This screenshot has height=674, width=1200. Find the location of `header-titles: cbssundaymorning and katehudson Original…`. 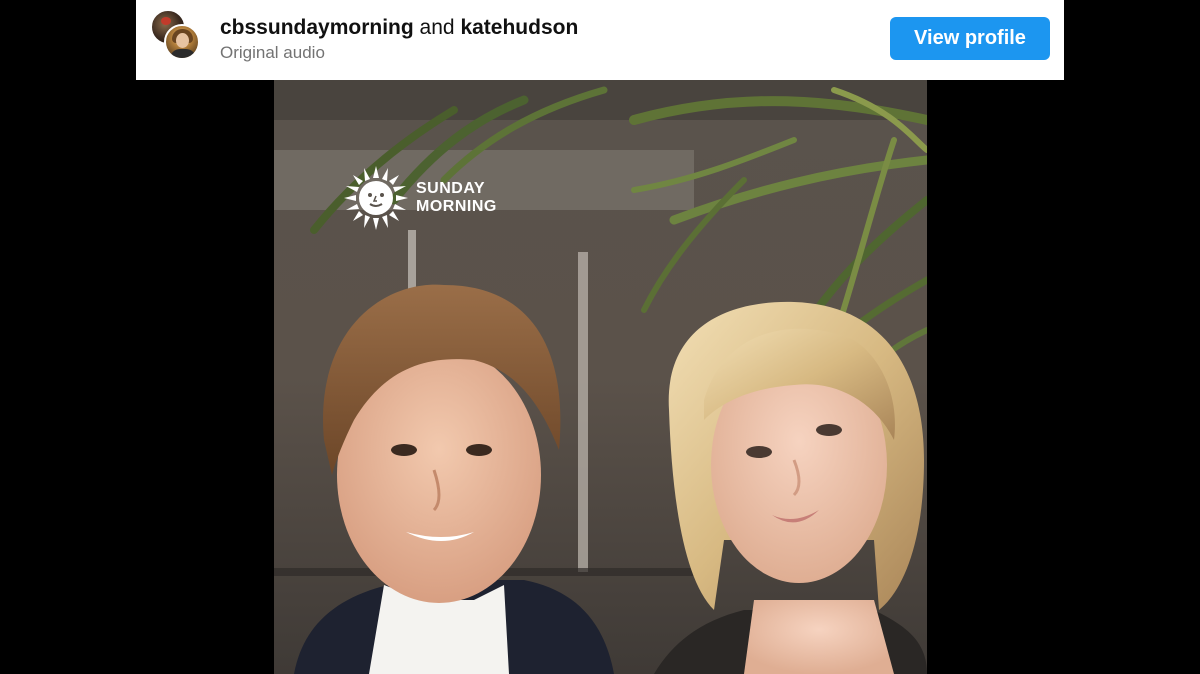

header-titles: cbssundaymorning and katehudson Original… is located at coordinates (399, 39).